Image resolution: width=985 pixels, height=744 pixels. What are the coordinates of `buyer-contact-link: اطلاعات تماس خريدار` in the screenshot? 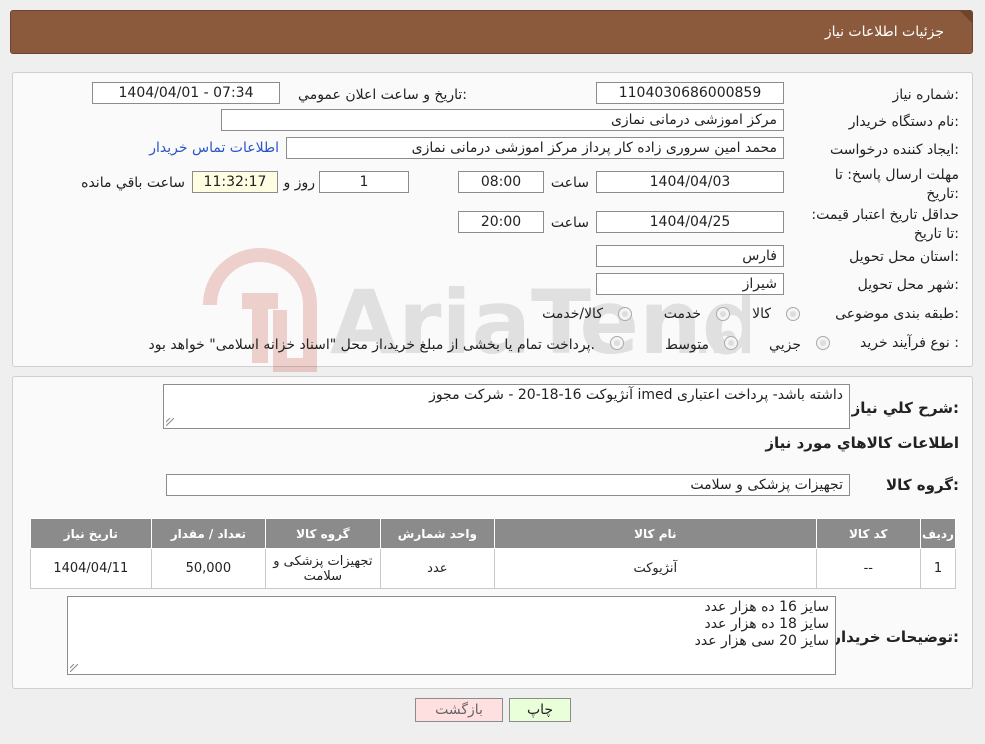 It's located at (214, 148).